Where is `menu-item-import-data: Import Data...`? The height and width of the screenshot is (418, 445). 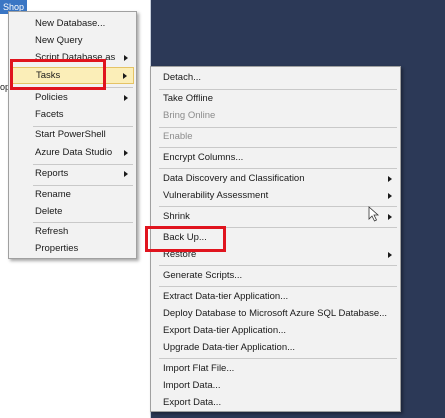
menu-item-import-data: Import Data... is located at coordinates (275, 385).